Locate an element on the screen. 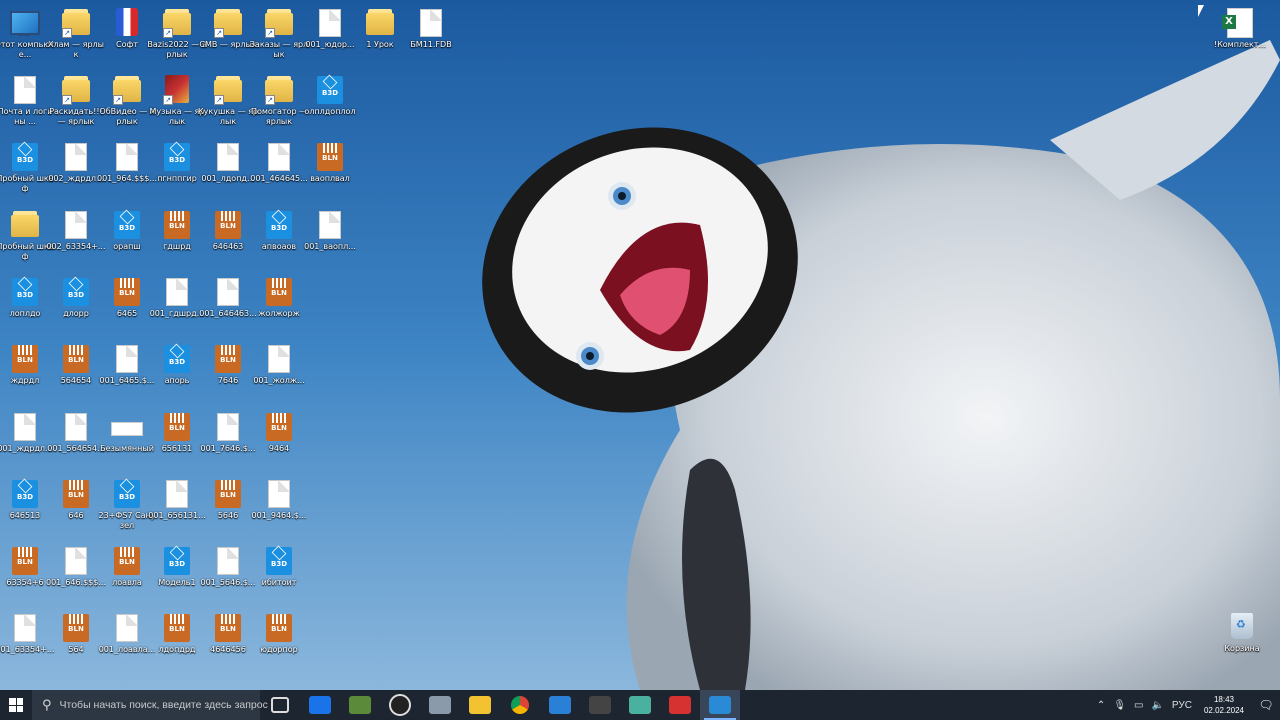  volume-icon: 🔈 is located at coordinates (1157, 705).